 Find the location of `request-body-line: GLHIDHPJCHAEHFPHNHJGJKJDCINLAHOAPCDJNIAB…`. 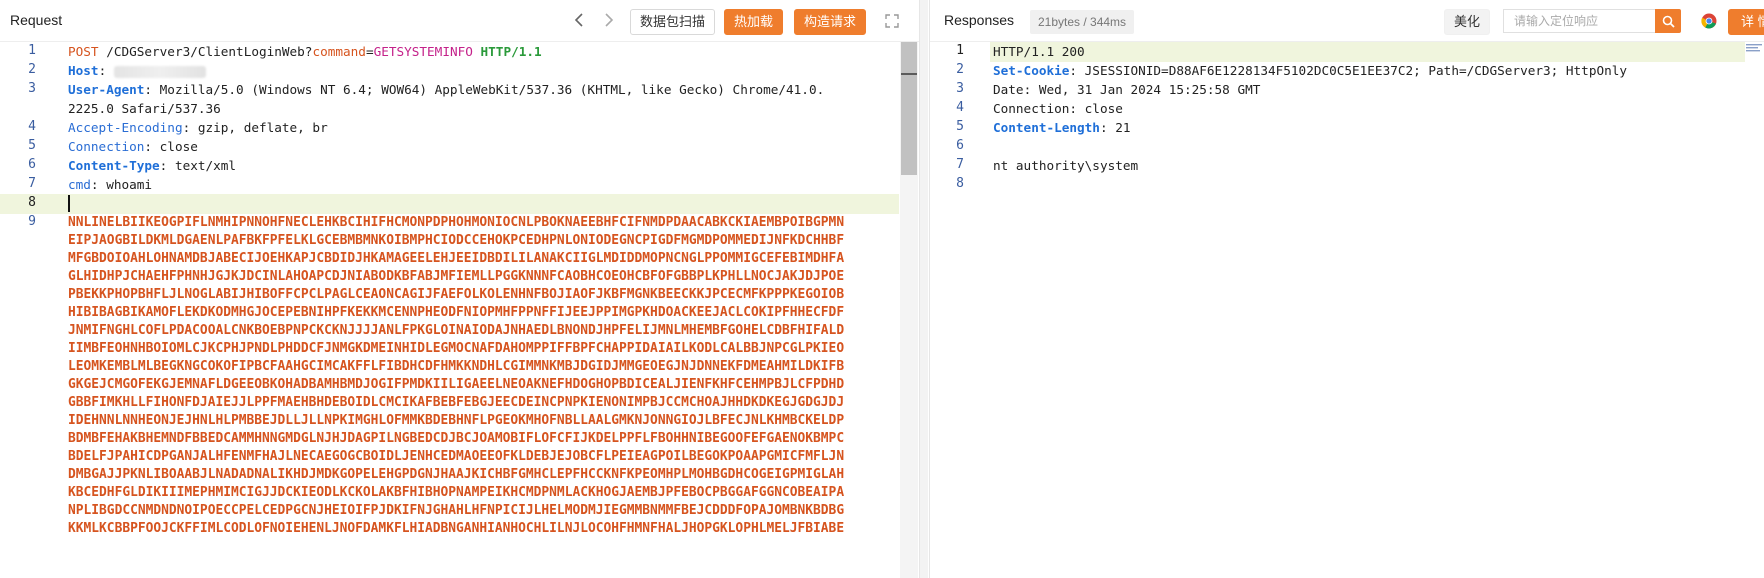

request-body-line: GLHIDHPJCHAEHFPHNHJGJKJDCINLAHOAPCDJNIAB… is located at coordinates (456, 276).